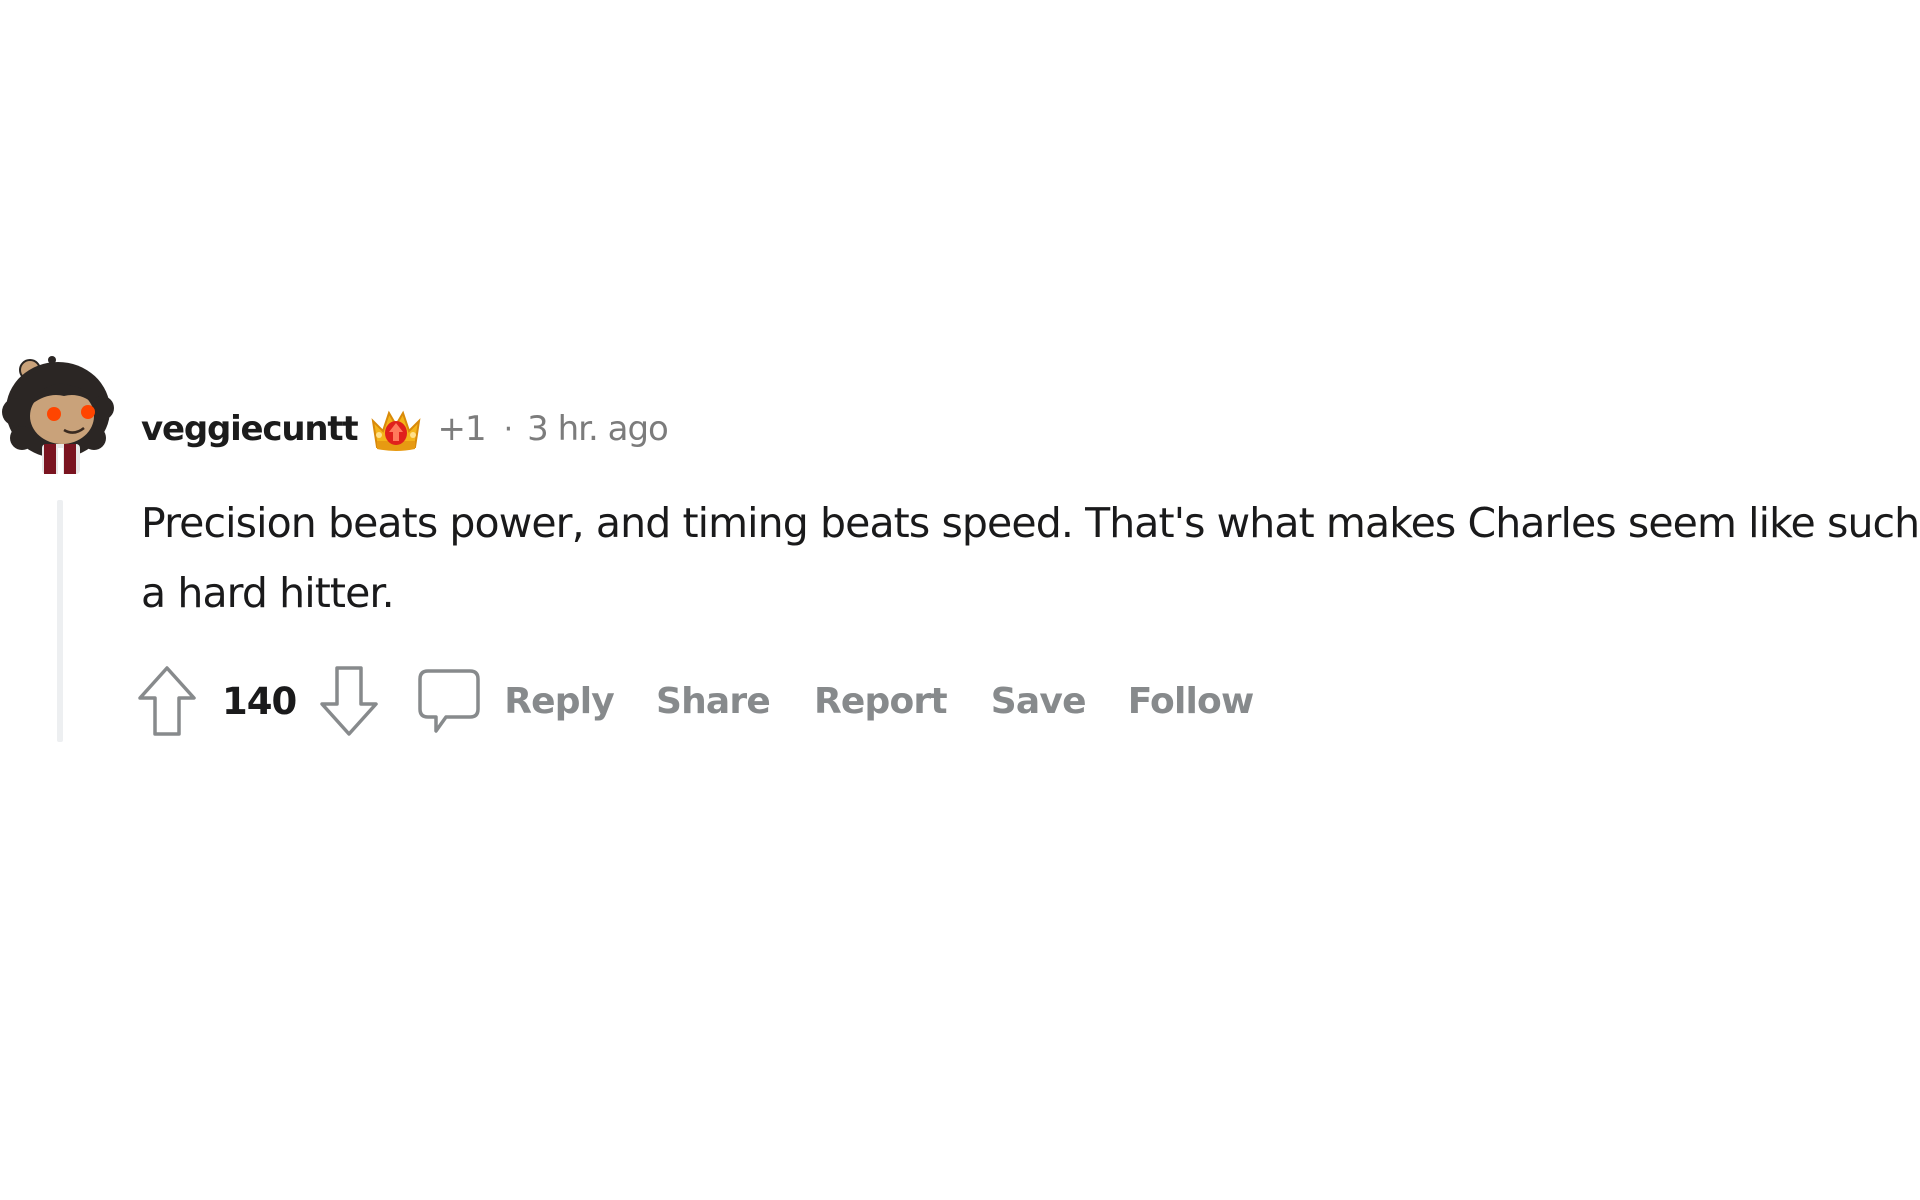 The width and height of the screenshot is (1920, 1200). Describe the element at coordinates (396, 429) in the screenshot. I see `crown-award-icon` at that location.